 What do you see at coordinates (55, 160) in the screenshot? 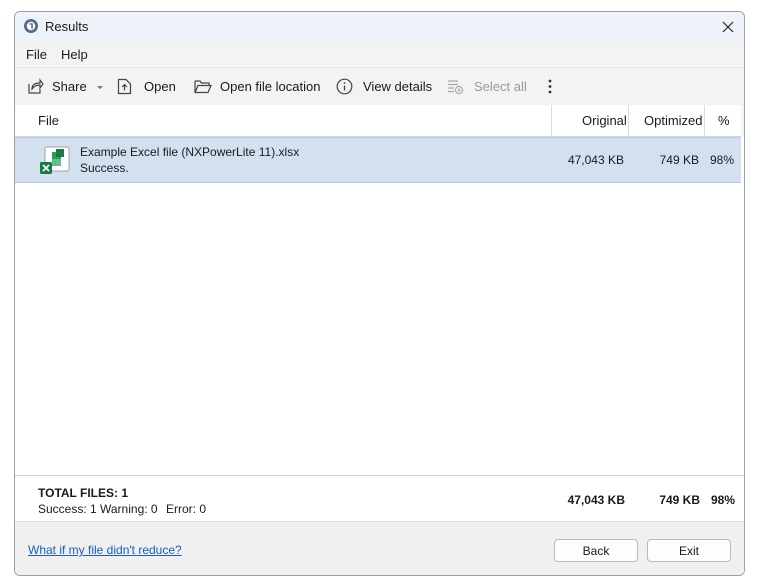
I see `excel-file-icon` at bounding box center [55, 160].